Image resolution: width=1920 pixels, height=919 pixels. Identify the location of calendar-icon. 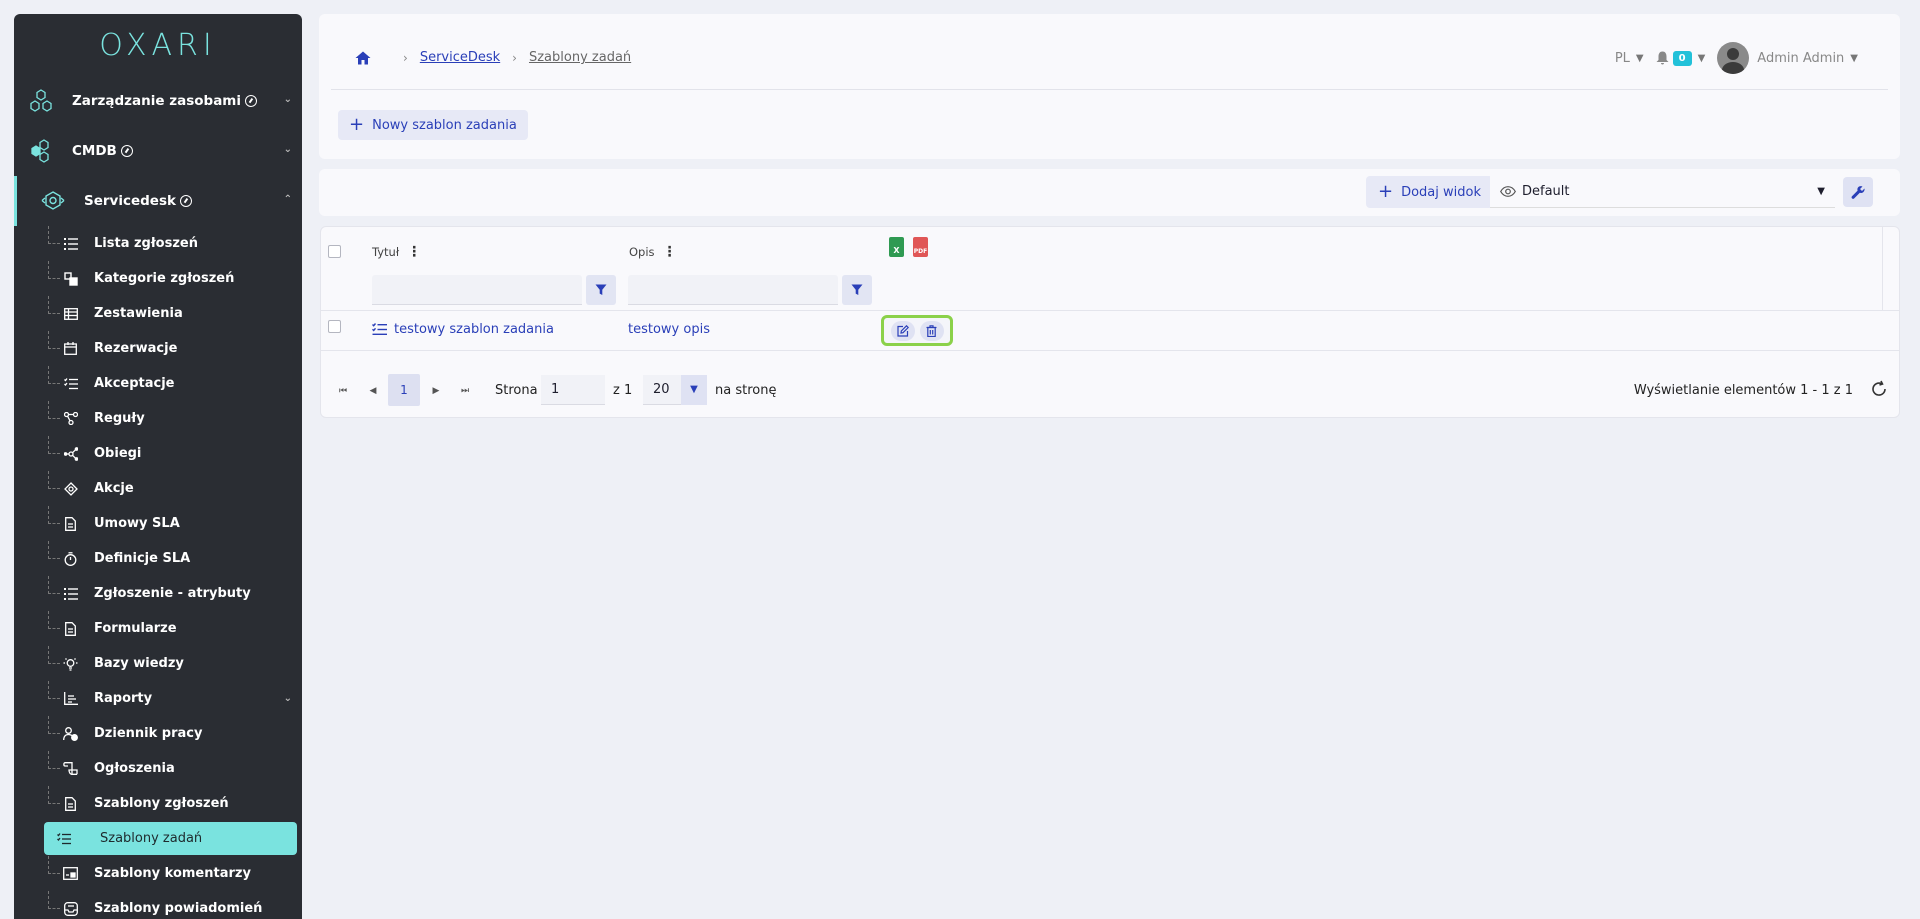
(70, 348).